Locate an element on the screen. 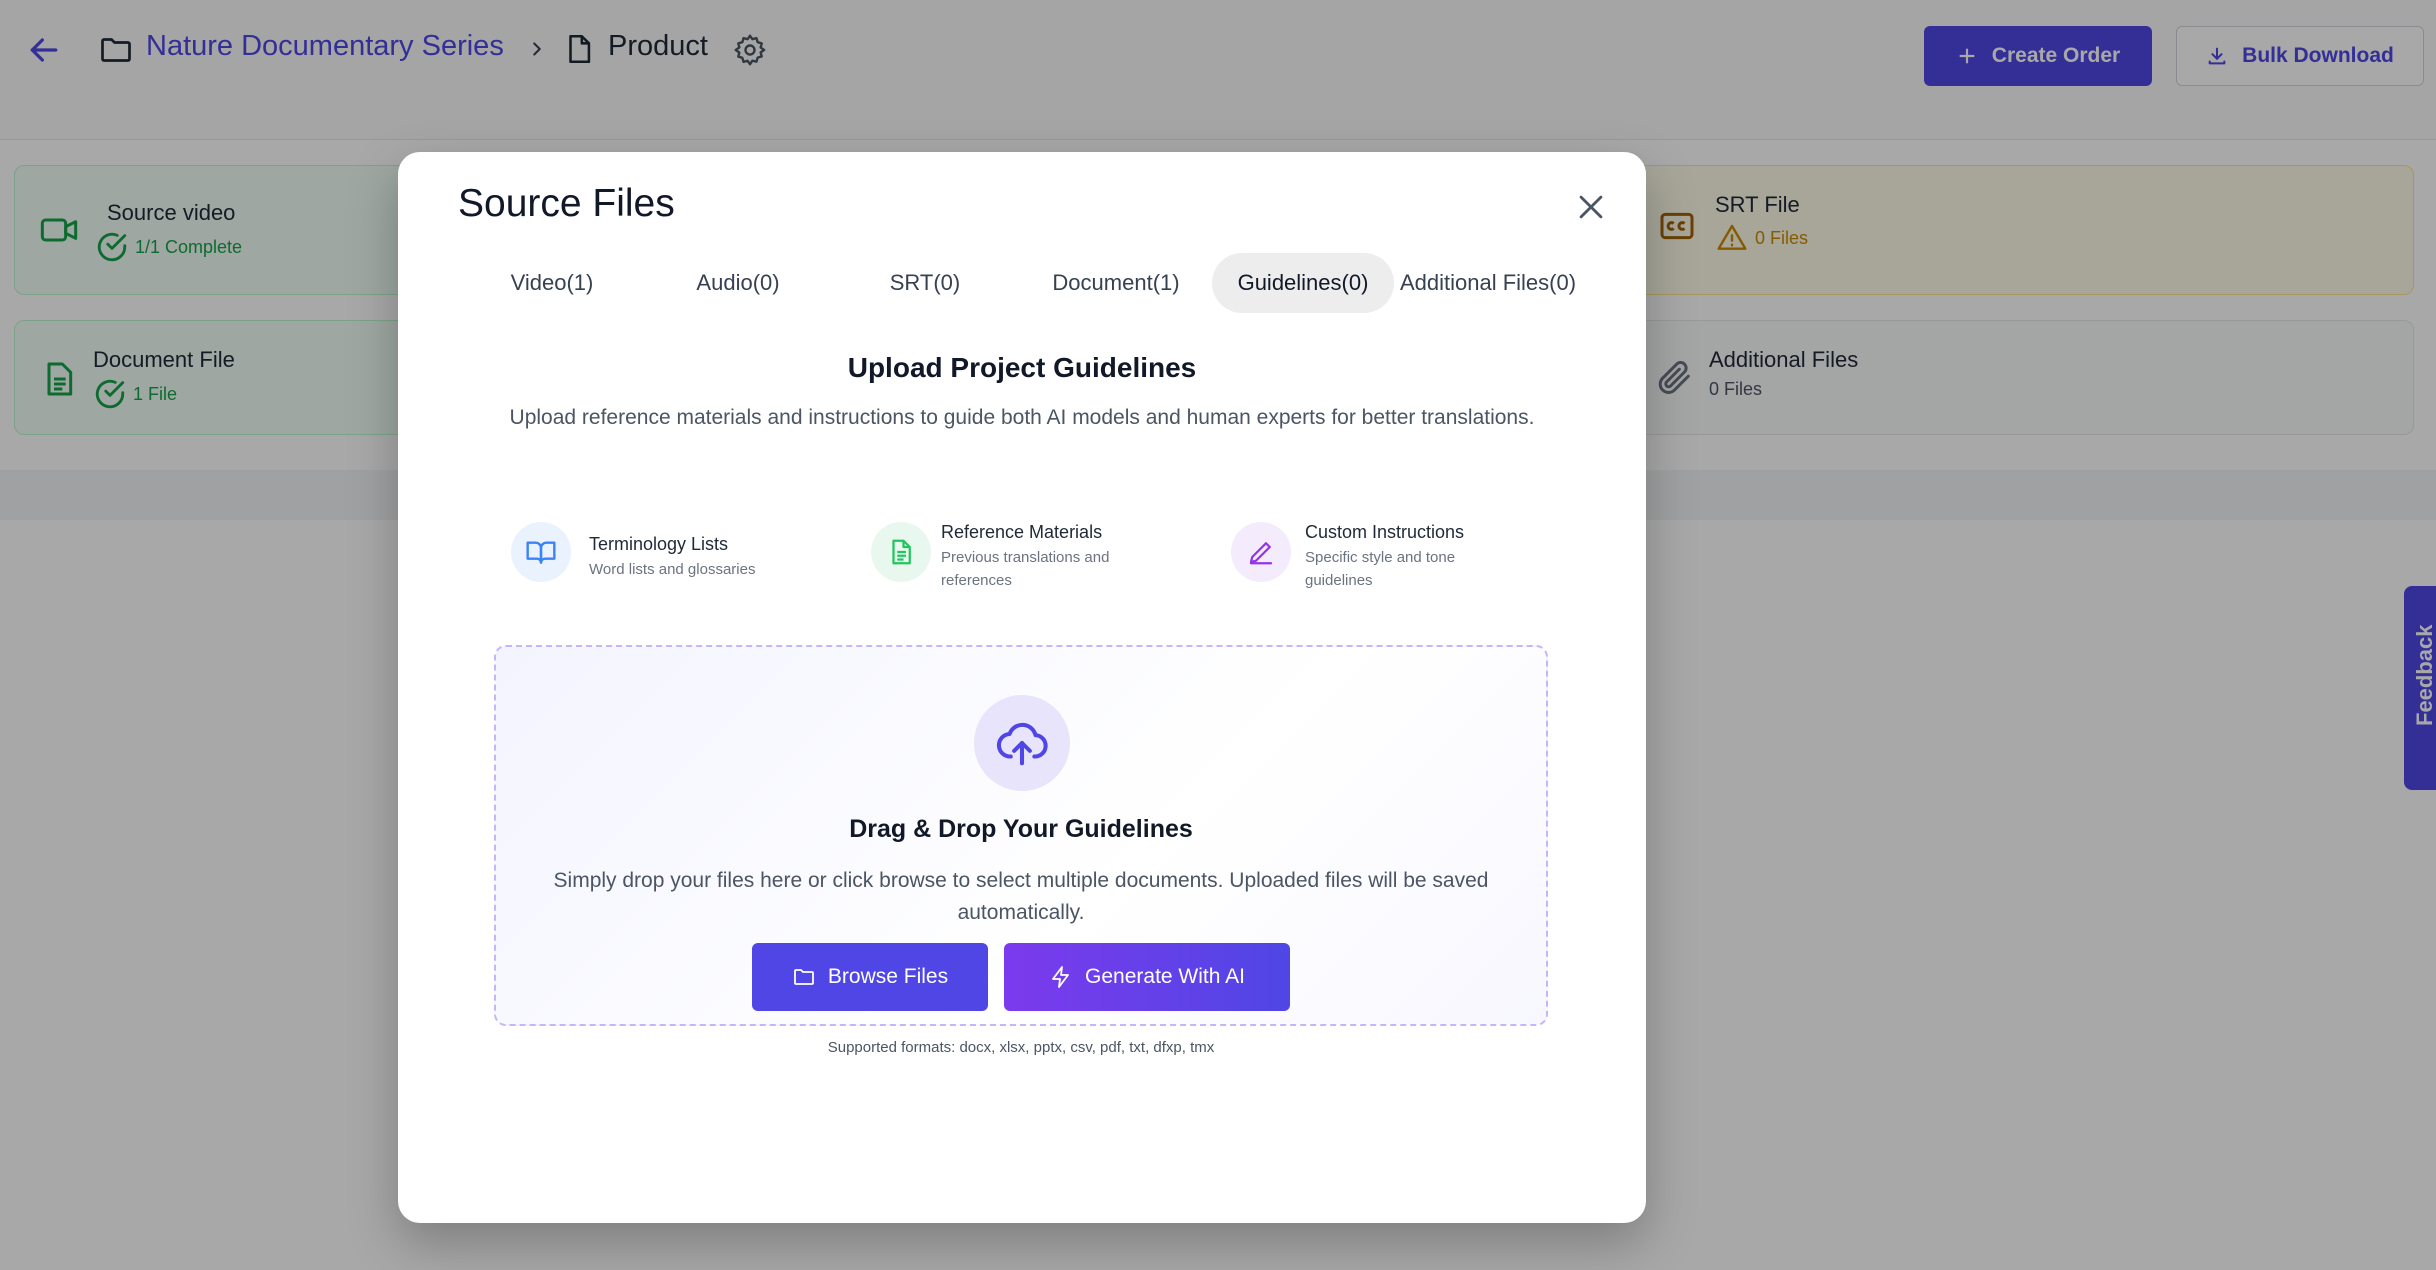 Image resolution: width=2436 pixels, height=1270 pixels. pencil-icon is located at coordinates (1261, 553).